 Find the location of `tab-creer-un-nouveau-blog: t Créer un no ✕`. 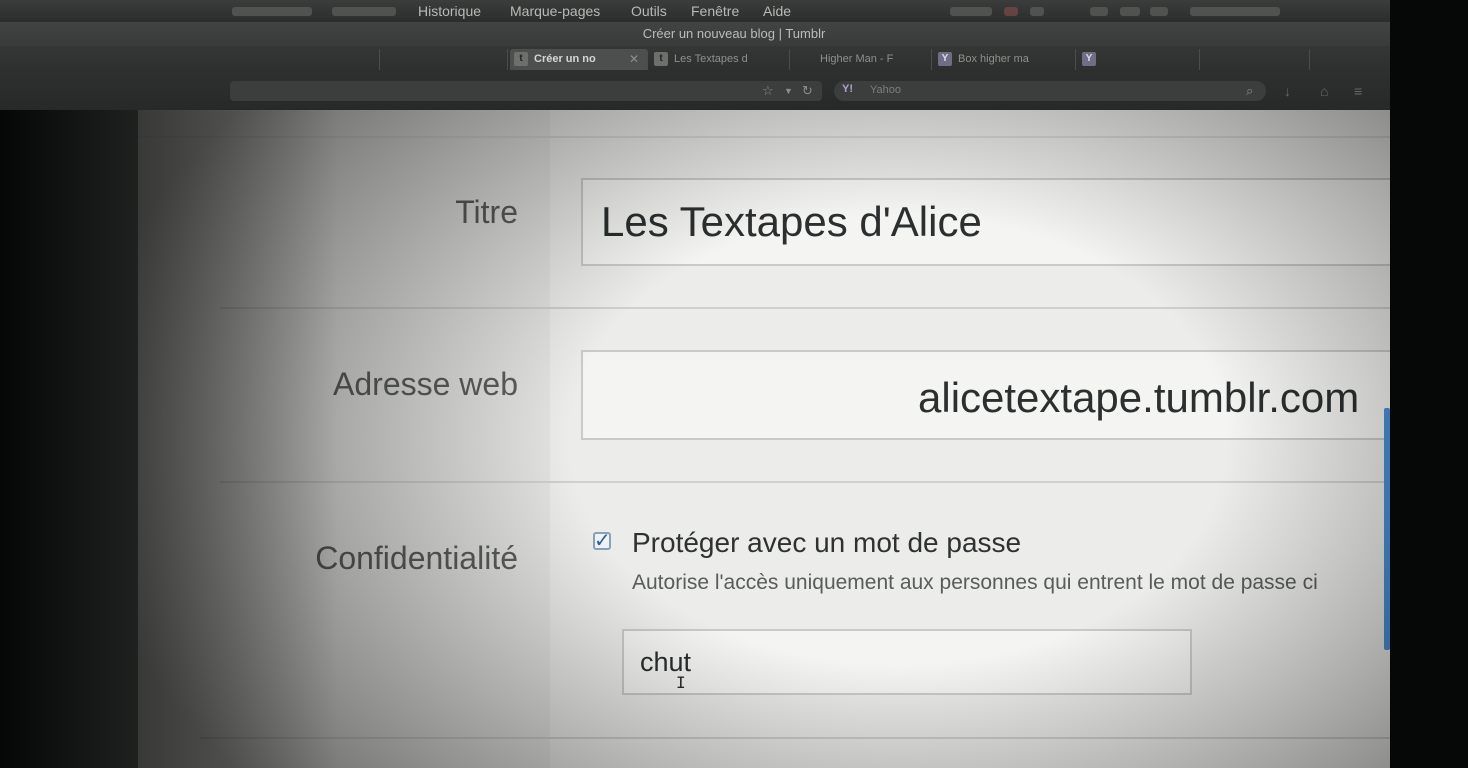

tab-creer-un-nouveau-blog: t Créer un no ✕ is located at coordinates (579, 59).